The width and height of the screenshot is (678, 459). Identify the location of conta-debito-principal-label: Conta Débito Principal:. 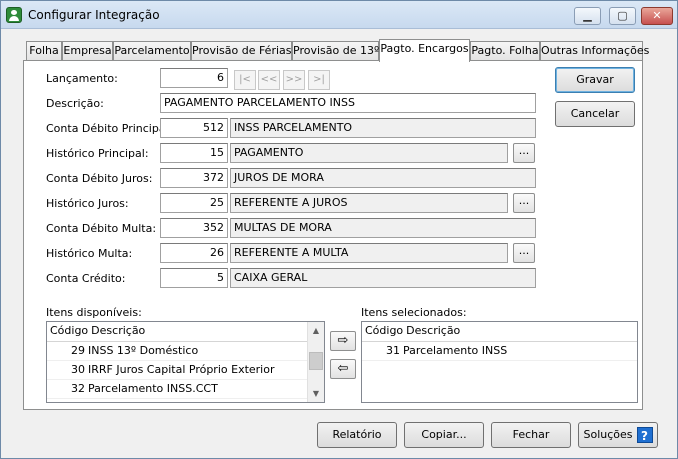
(109, 128).